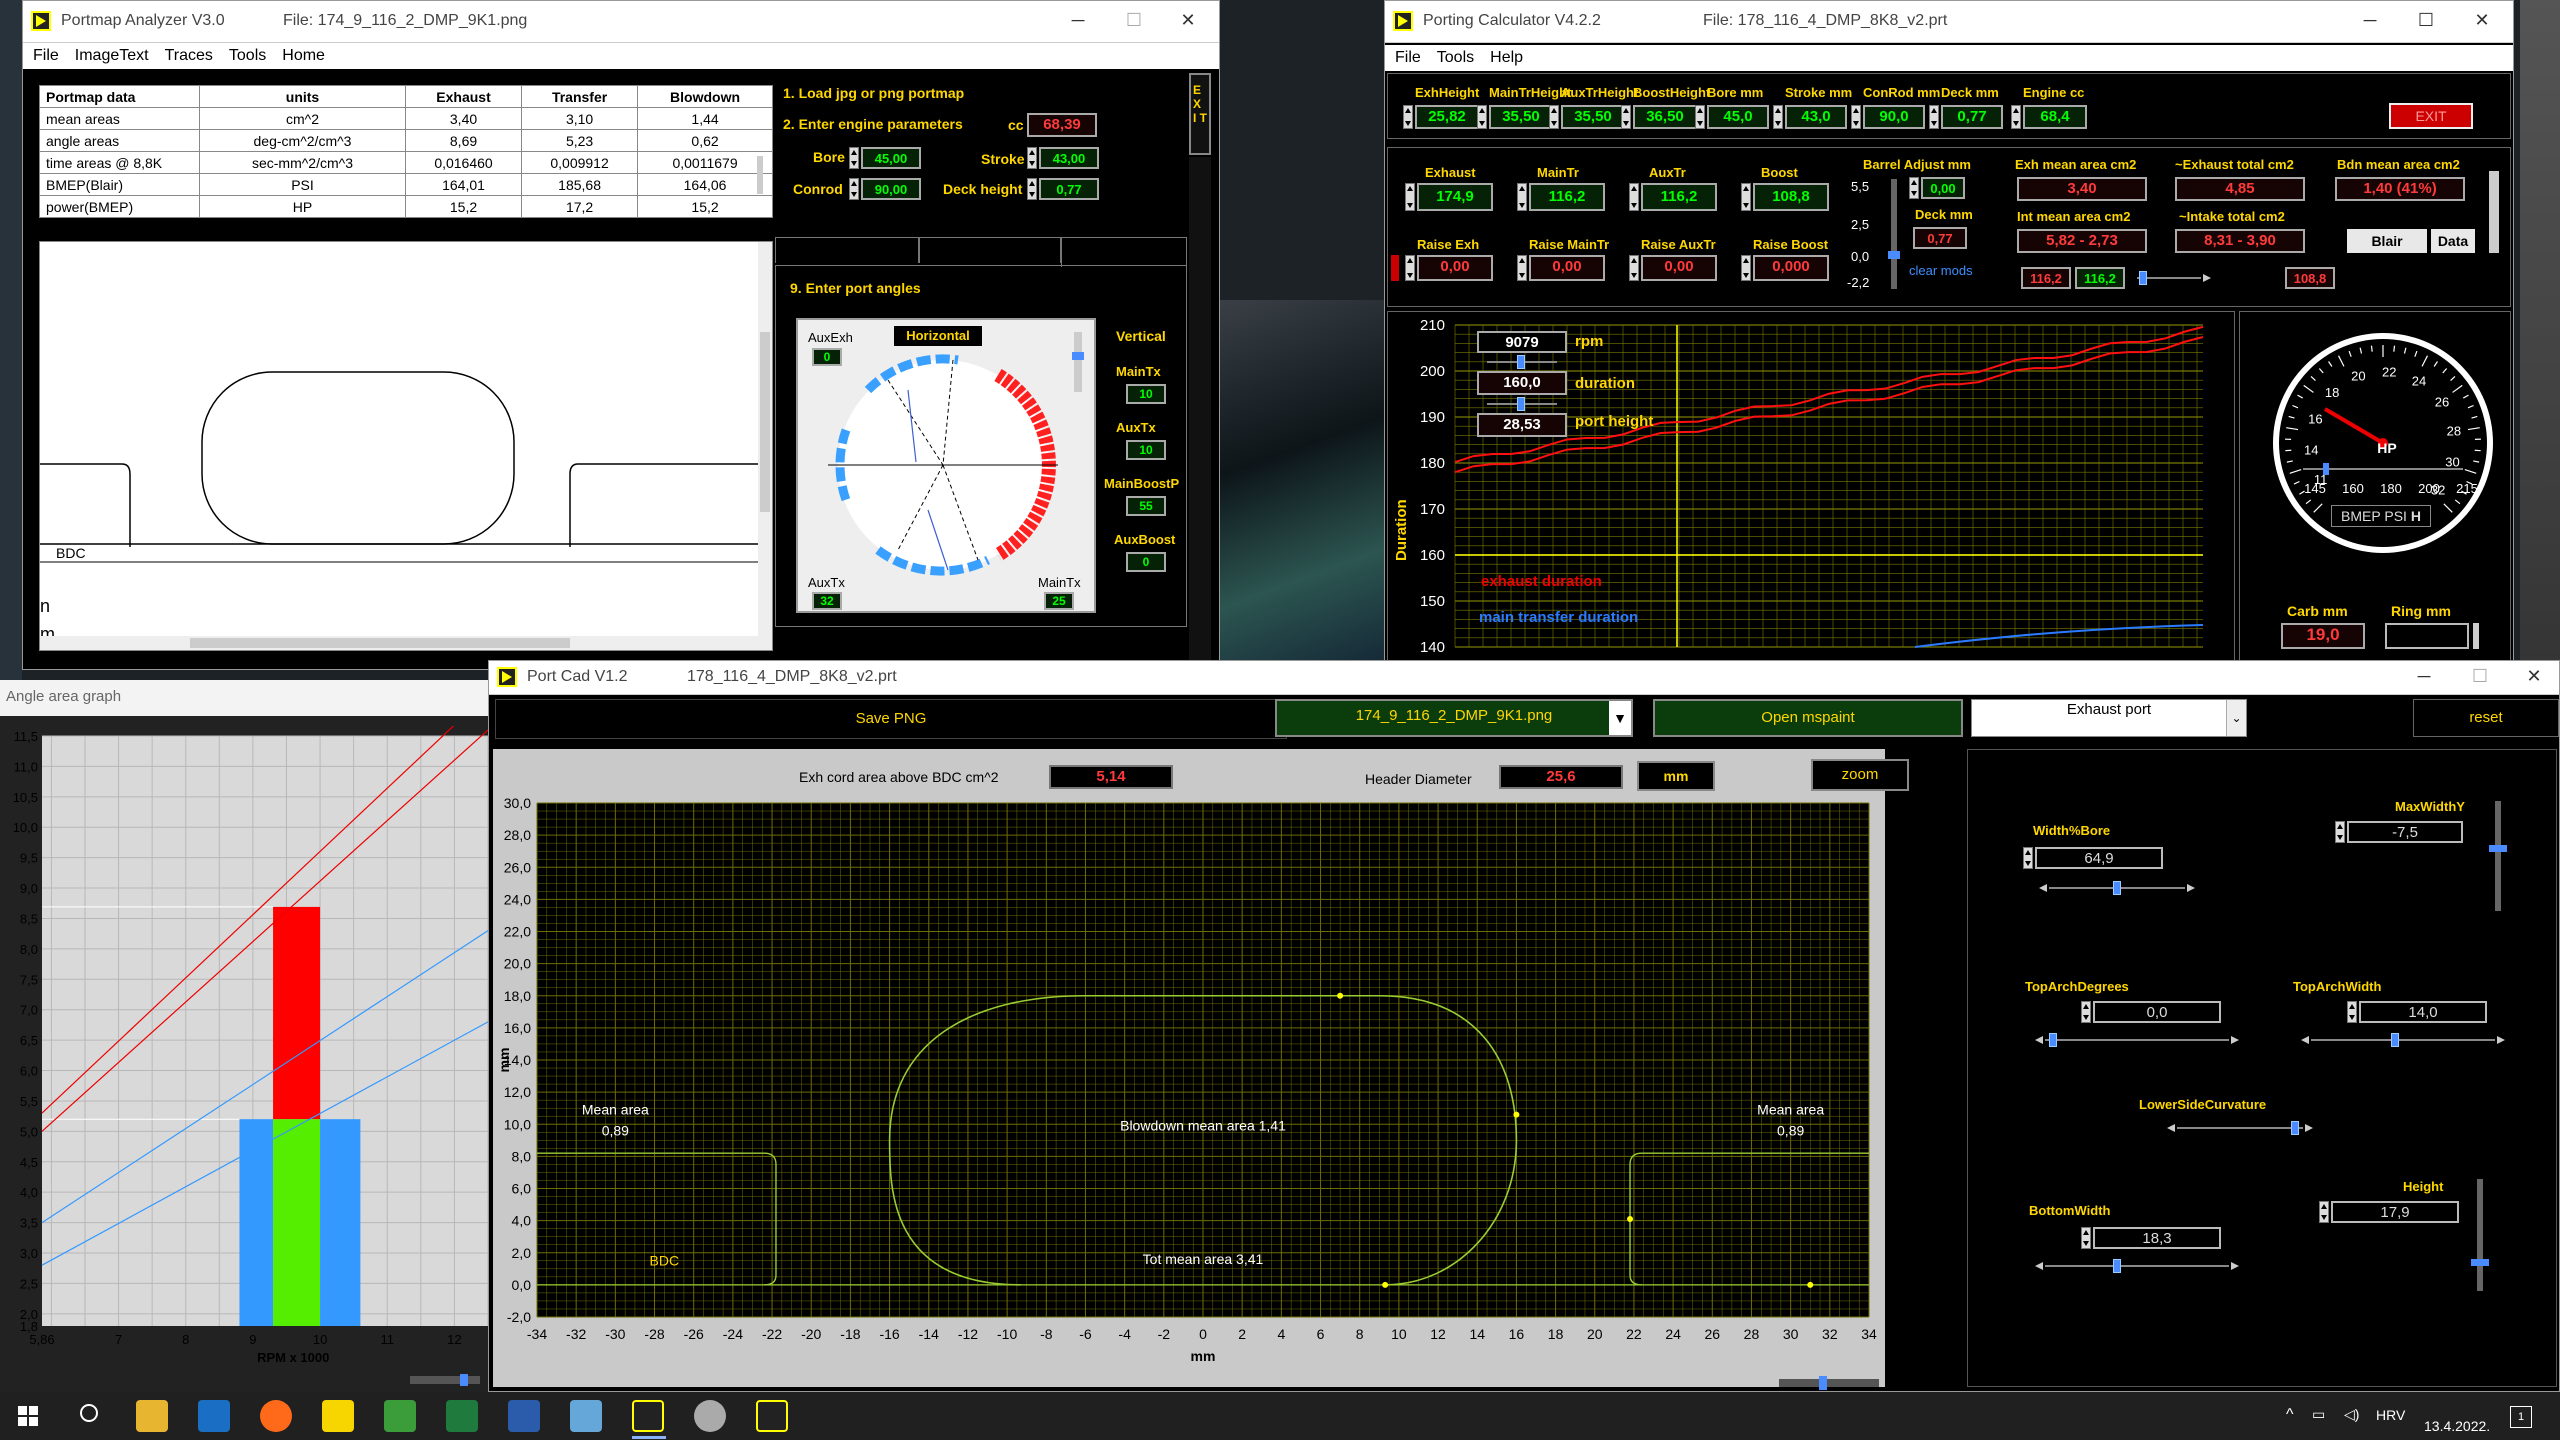 This screenshot has width=2560, height=1440. I want to click on step1-label: 1. Load jpg or png portmap, so click(873, 93).